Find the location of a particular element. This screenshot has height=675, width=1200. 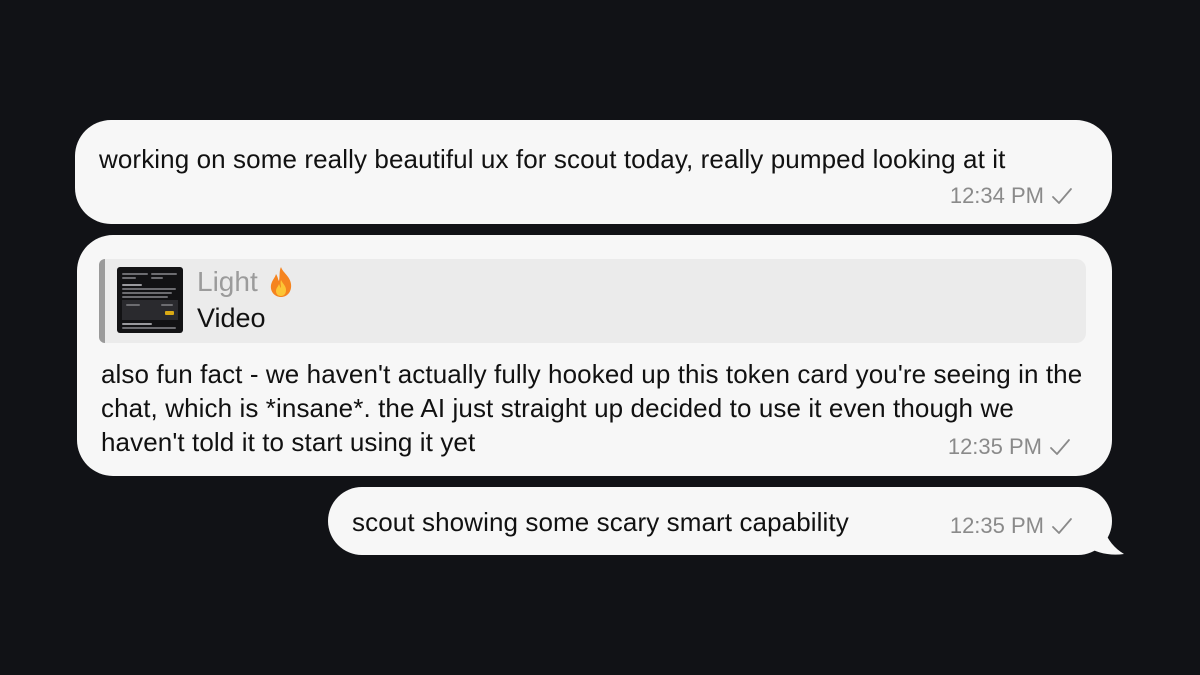

reply-subtitle: Video is located at coordinates (231, 318).